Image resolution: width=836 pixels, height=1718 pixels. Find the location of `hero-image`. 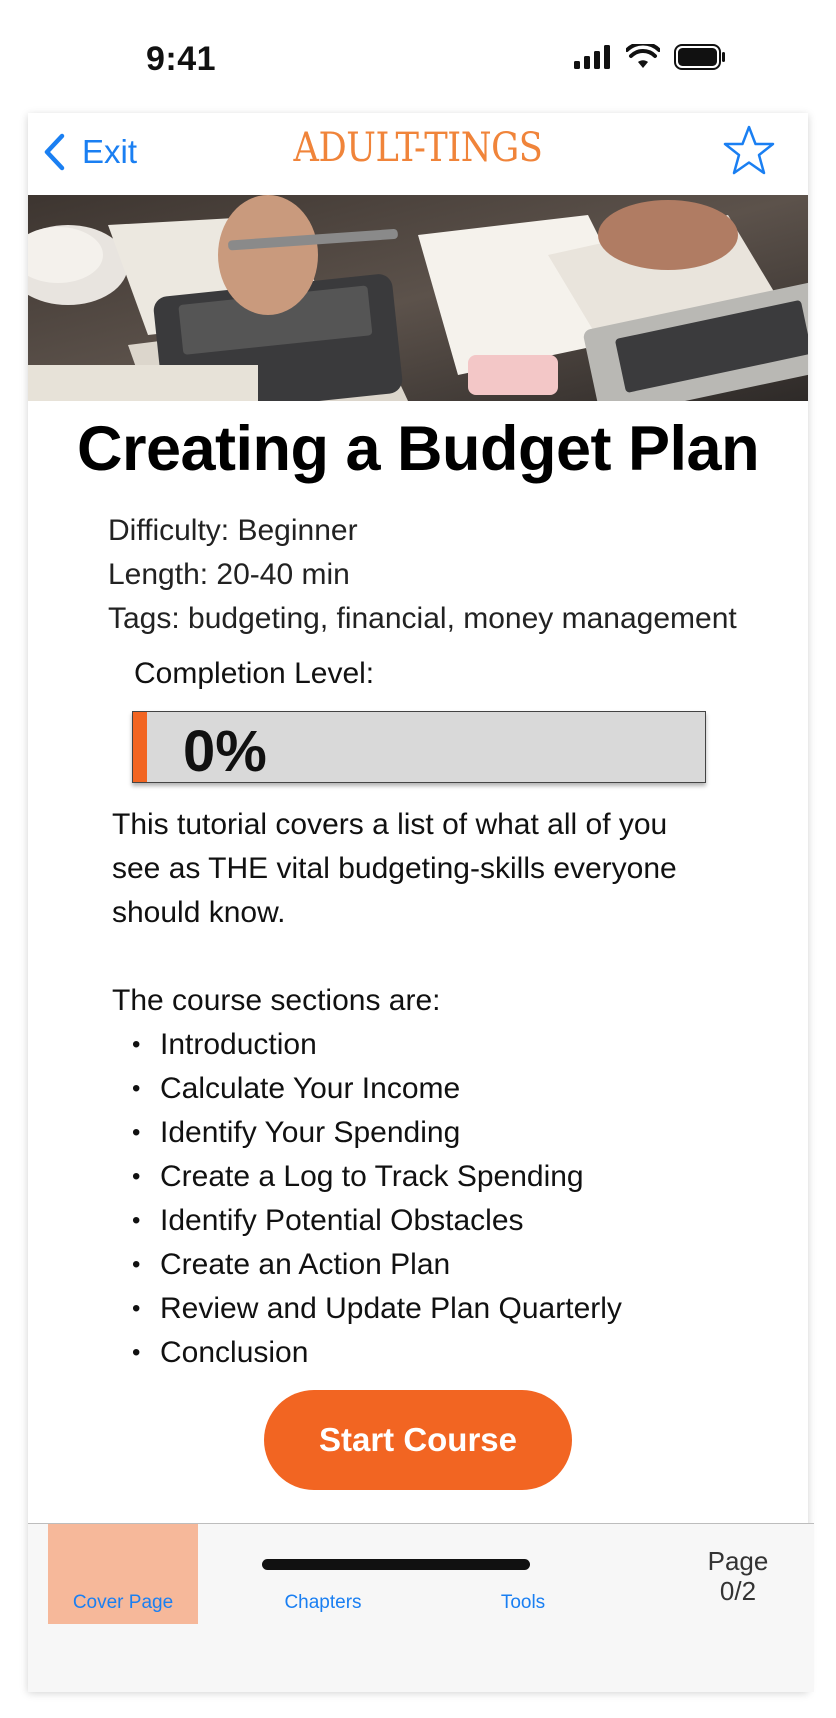

hero-image is located at coordinates (418, 298).